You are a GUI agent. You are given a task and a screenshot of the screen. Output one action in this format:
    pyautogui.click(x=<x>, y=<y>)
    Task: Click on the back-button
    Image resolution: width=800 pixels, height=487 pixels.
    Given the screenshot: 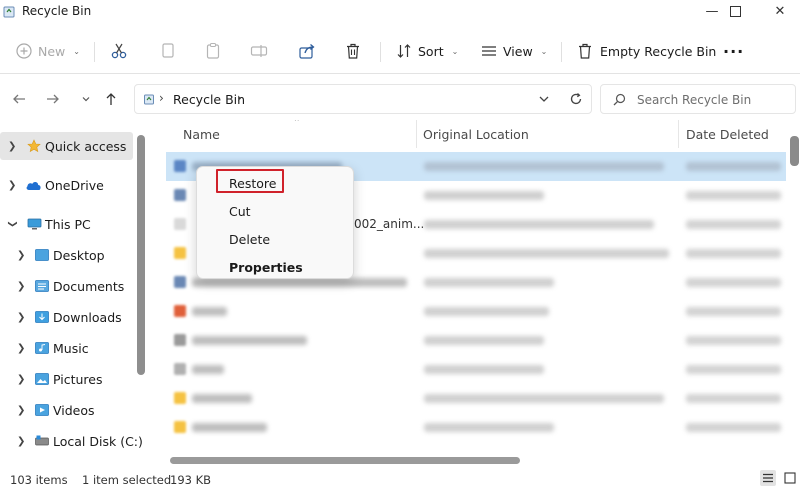 What is the action you would take?
    pyautogui.click(x=19, y=99)
    